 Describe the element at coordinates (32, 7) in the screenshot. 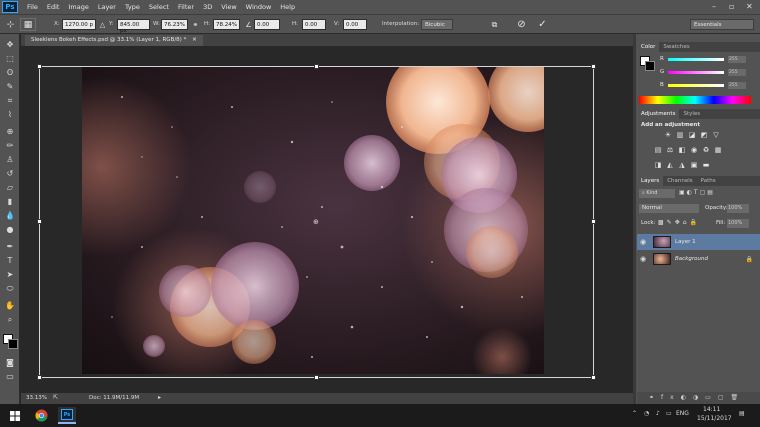

I see `menu-file: File` at that location.